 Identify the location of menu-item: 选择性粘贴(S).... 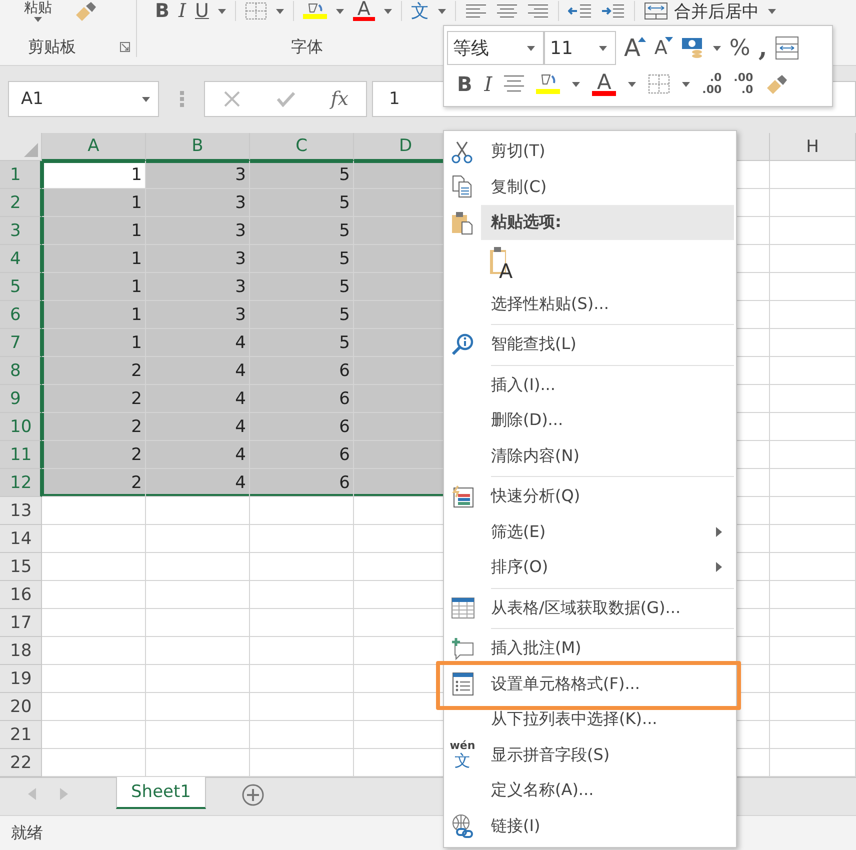
(590, 304).